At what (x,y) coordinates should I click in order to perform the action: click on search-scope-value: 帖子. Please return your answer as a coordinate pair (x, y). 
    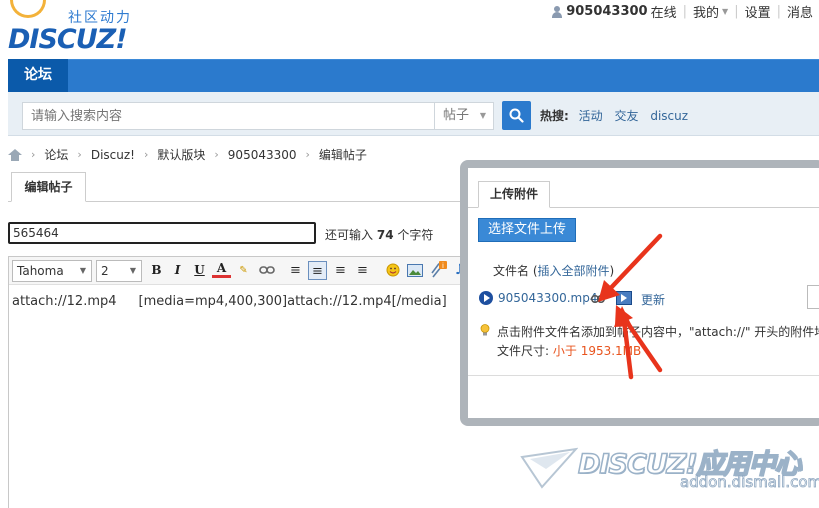
    Looking at the image, I should click on (456, 115).